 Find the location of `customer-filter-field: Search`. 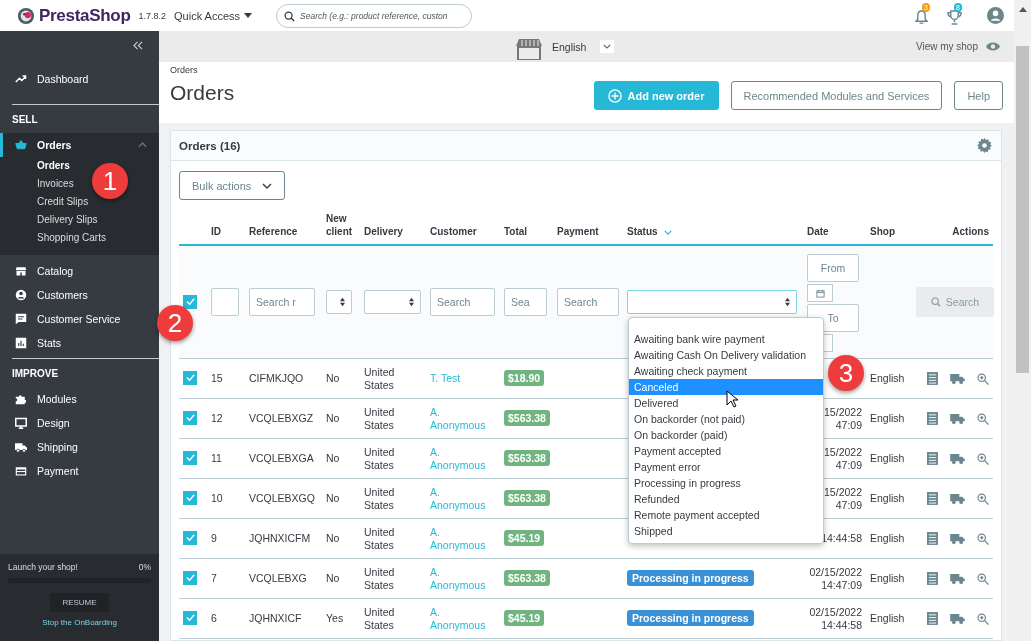

customer-filter-field: Search is located at coordinates (462, 302).